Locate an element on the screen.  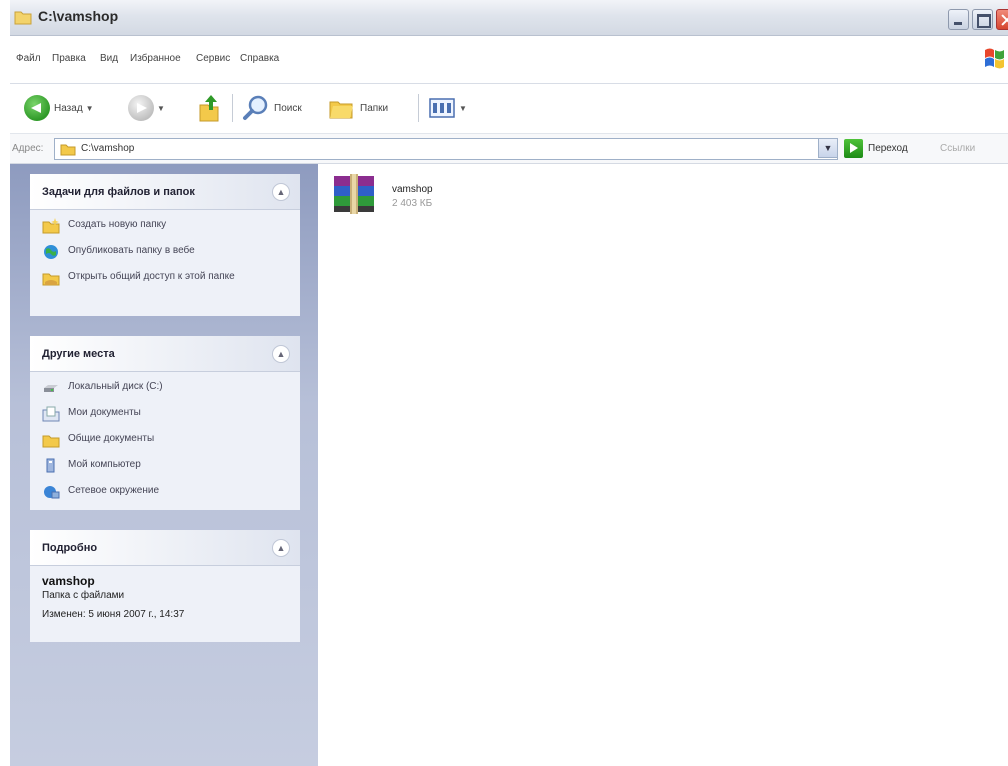
new-folder-icon is located at coordinates (51, 226).